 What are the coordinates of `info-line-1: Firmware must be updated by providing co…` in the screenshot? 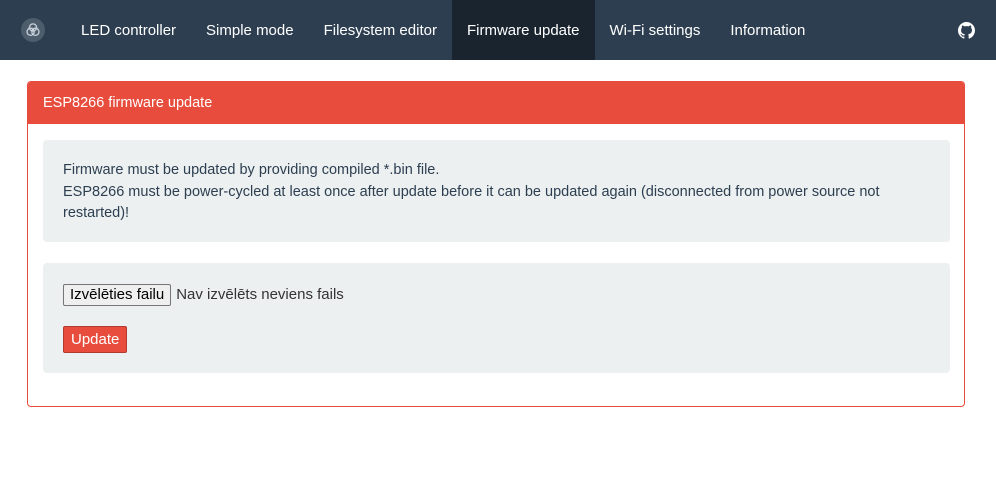 It's located at (251, 170).